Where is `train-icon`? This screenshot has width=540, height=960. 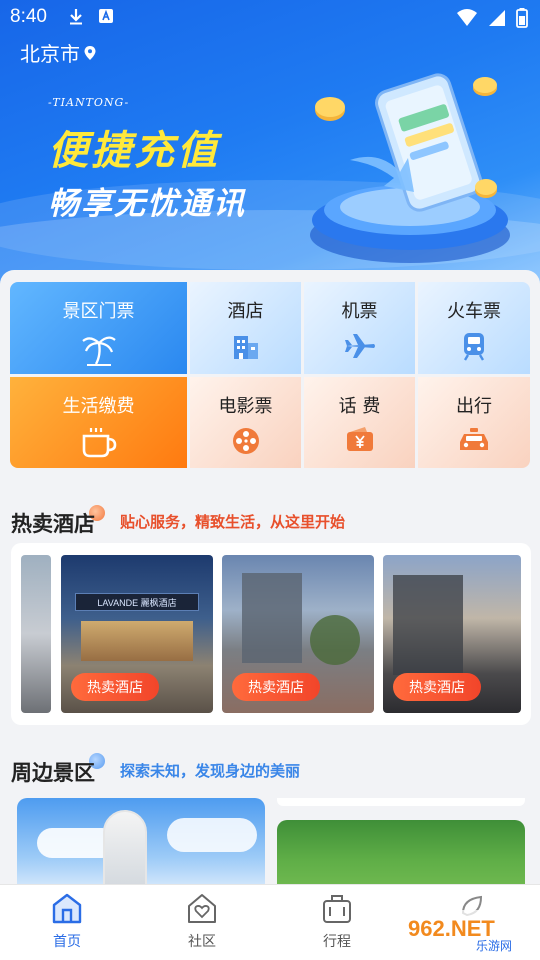 train-icon is located at coordinates (474, 347).